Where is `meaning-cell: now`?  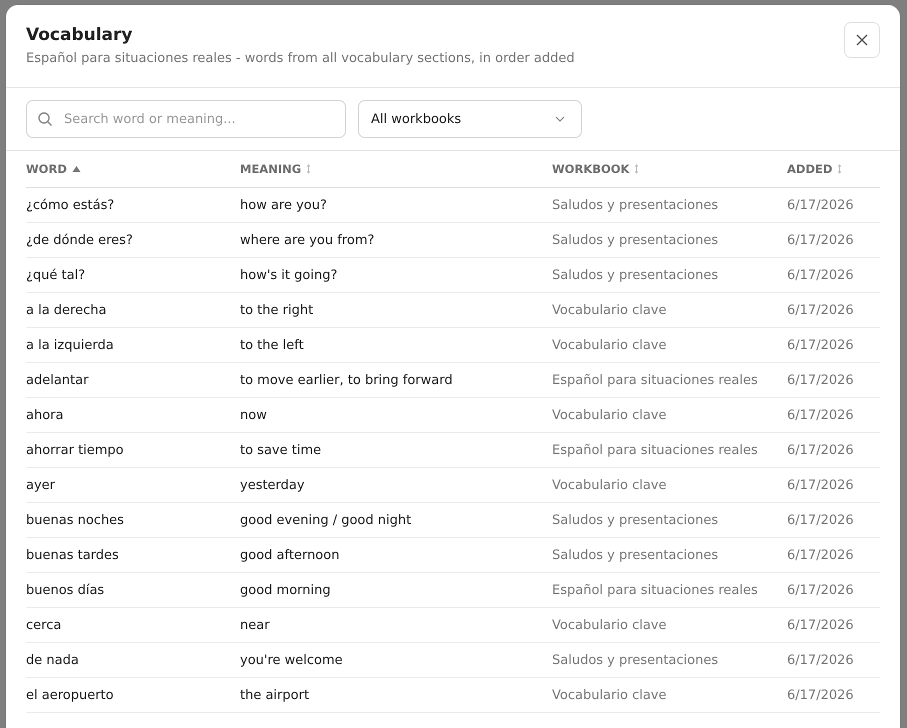
meaning-cell: now is located at coordinates (253, 415).